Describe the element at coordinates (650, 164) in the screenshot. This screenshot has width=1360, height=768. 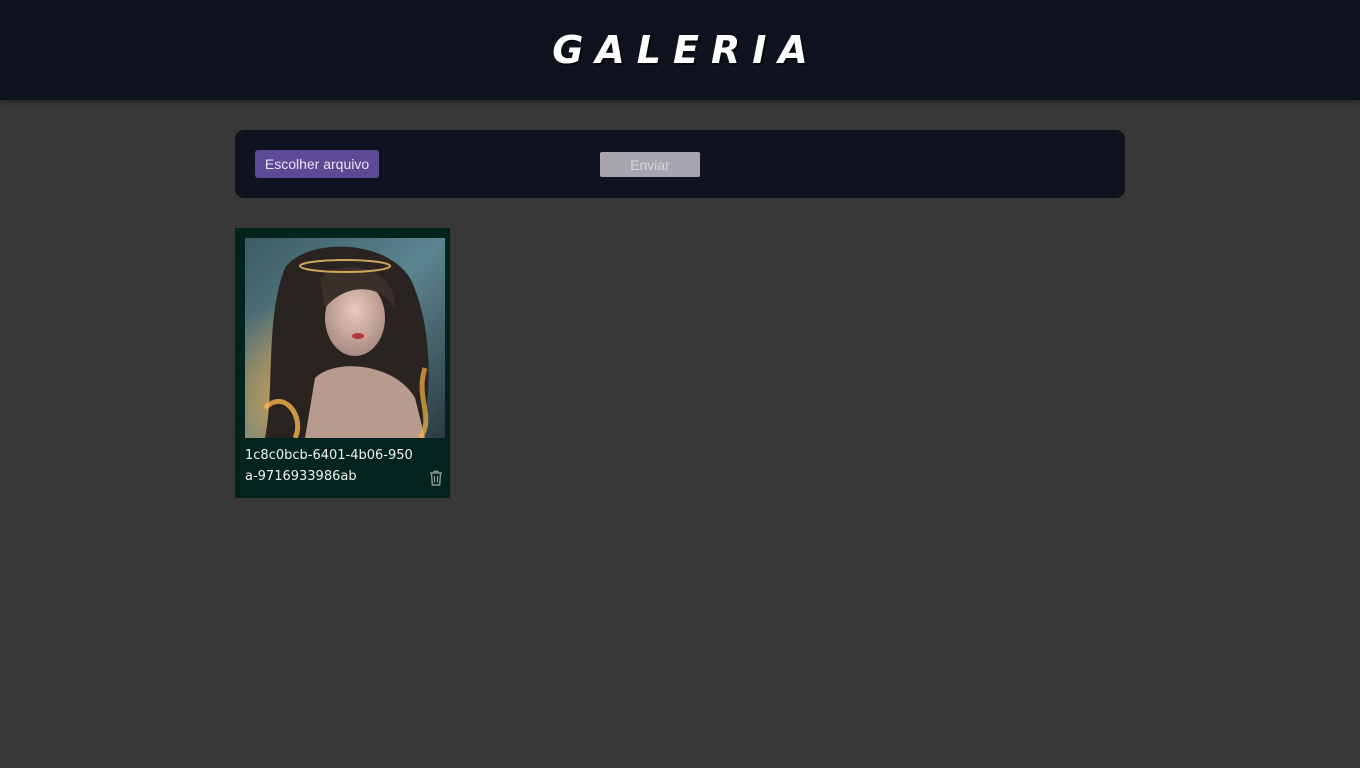
I see `send-button: Enviar` at that location.